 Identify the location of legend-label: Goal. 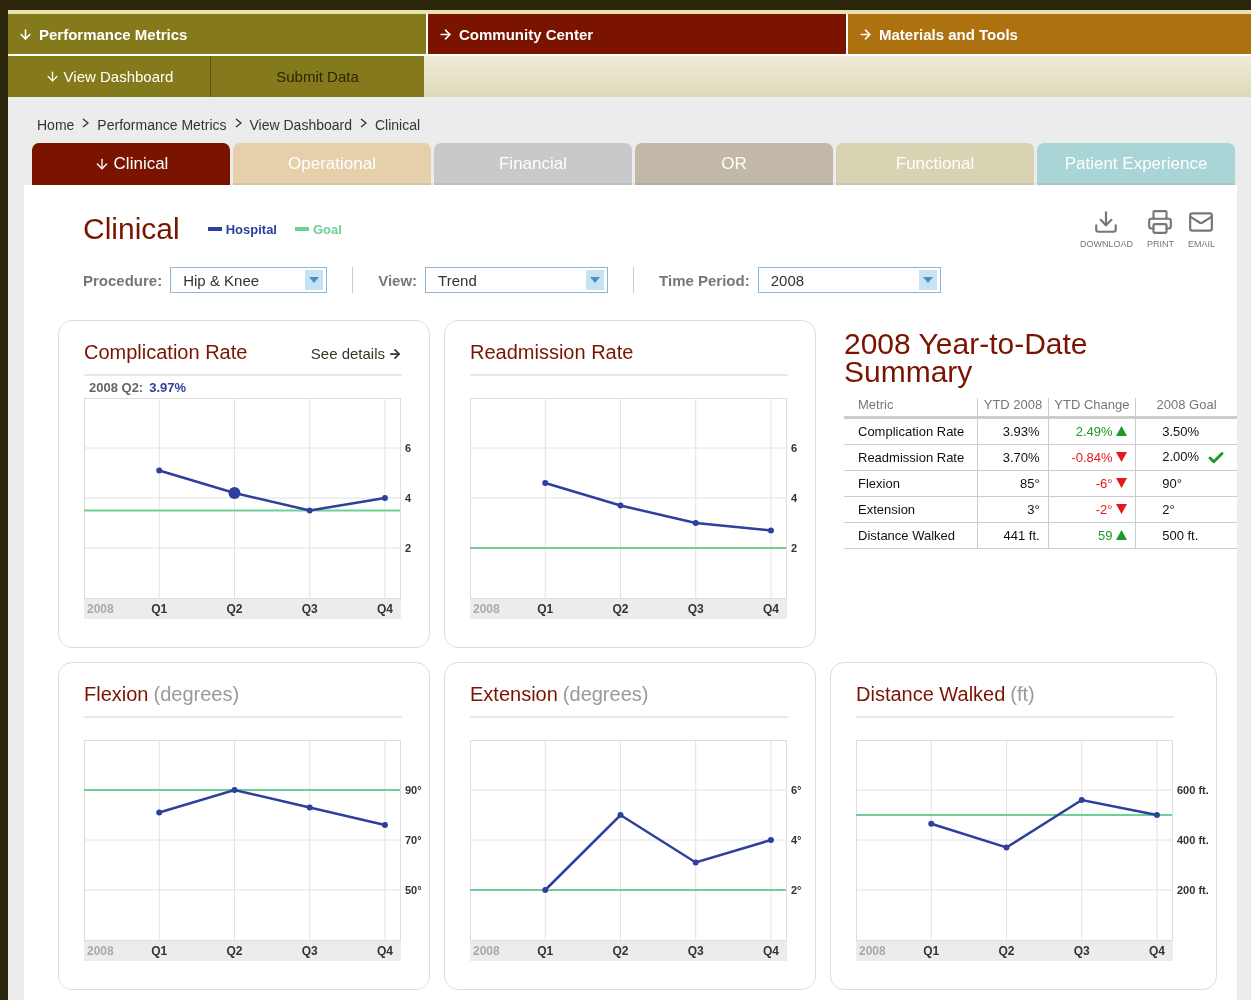
(327, 229).